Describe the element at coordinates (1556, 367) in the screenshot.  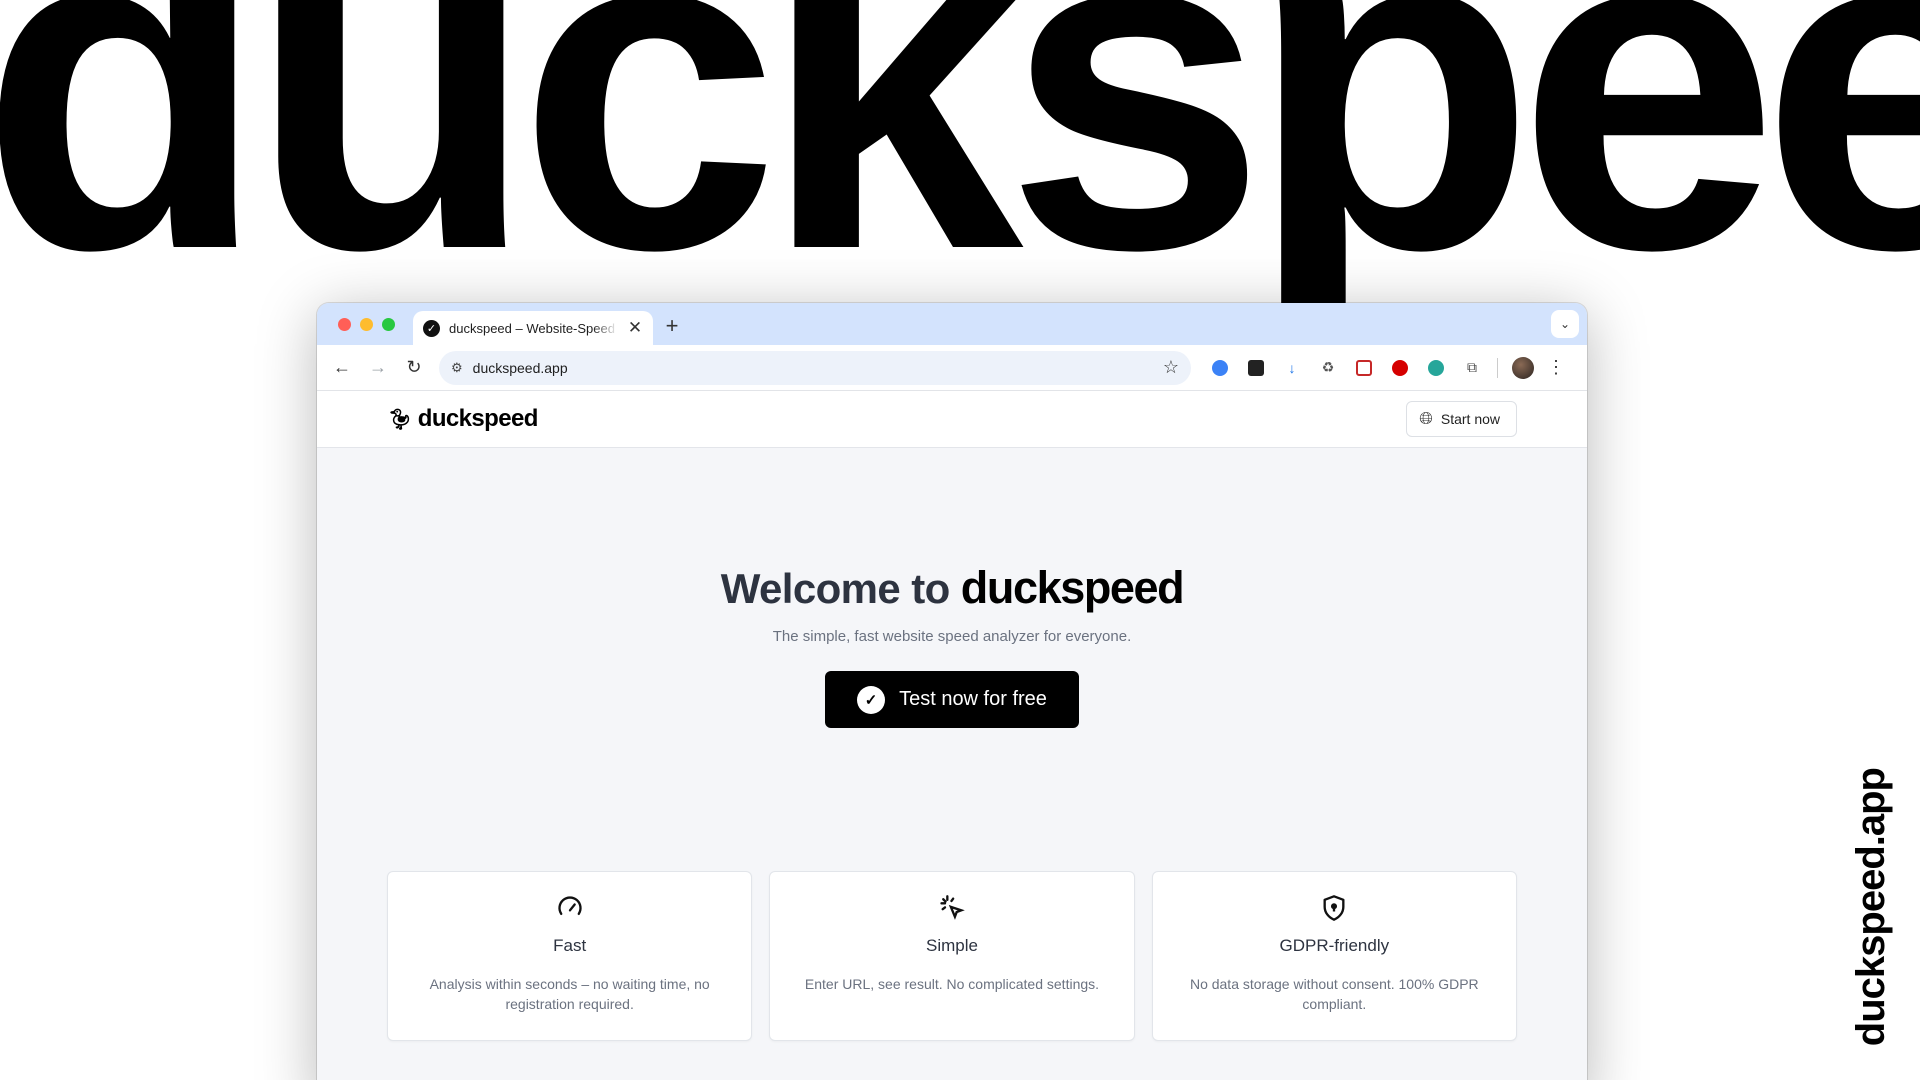
I see `browser-menu-icon: ⋮` at that location.